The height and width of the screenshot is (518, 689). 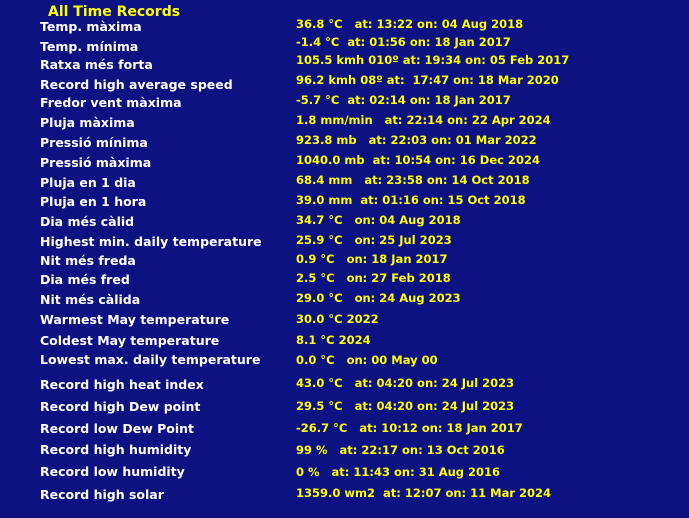 What do you see at coordinates (111, 102) in the screenshot?
I see `record-label: Fredor vent màxima` at bounding box center [111, 102].